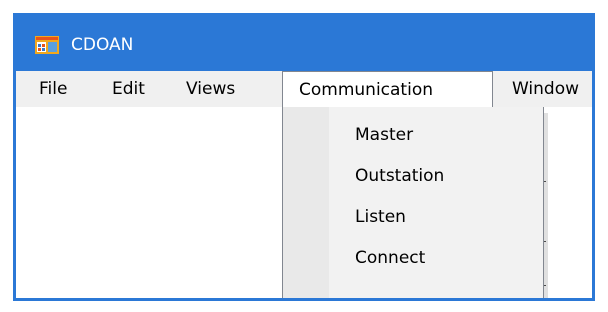 This screenshot has height=312, width=608. I want to click on menu-window: Window, so click(545, 89).